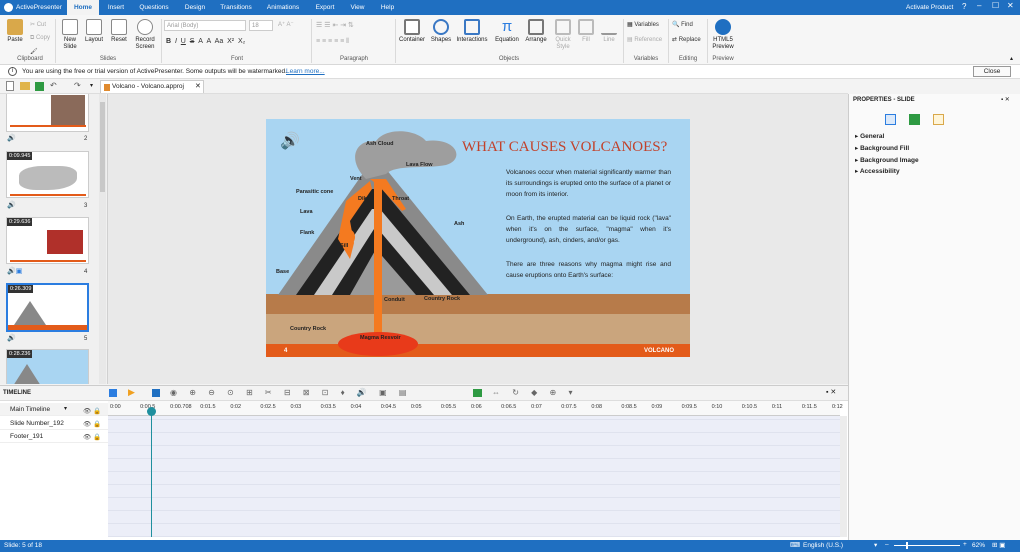 The height and width of the screenshot is (552, 1020). Describe the element at coordinates (536, 31) in the screenshot. I see `arrange-button: Arrange` at that location.